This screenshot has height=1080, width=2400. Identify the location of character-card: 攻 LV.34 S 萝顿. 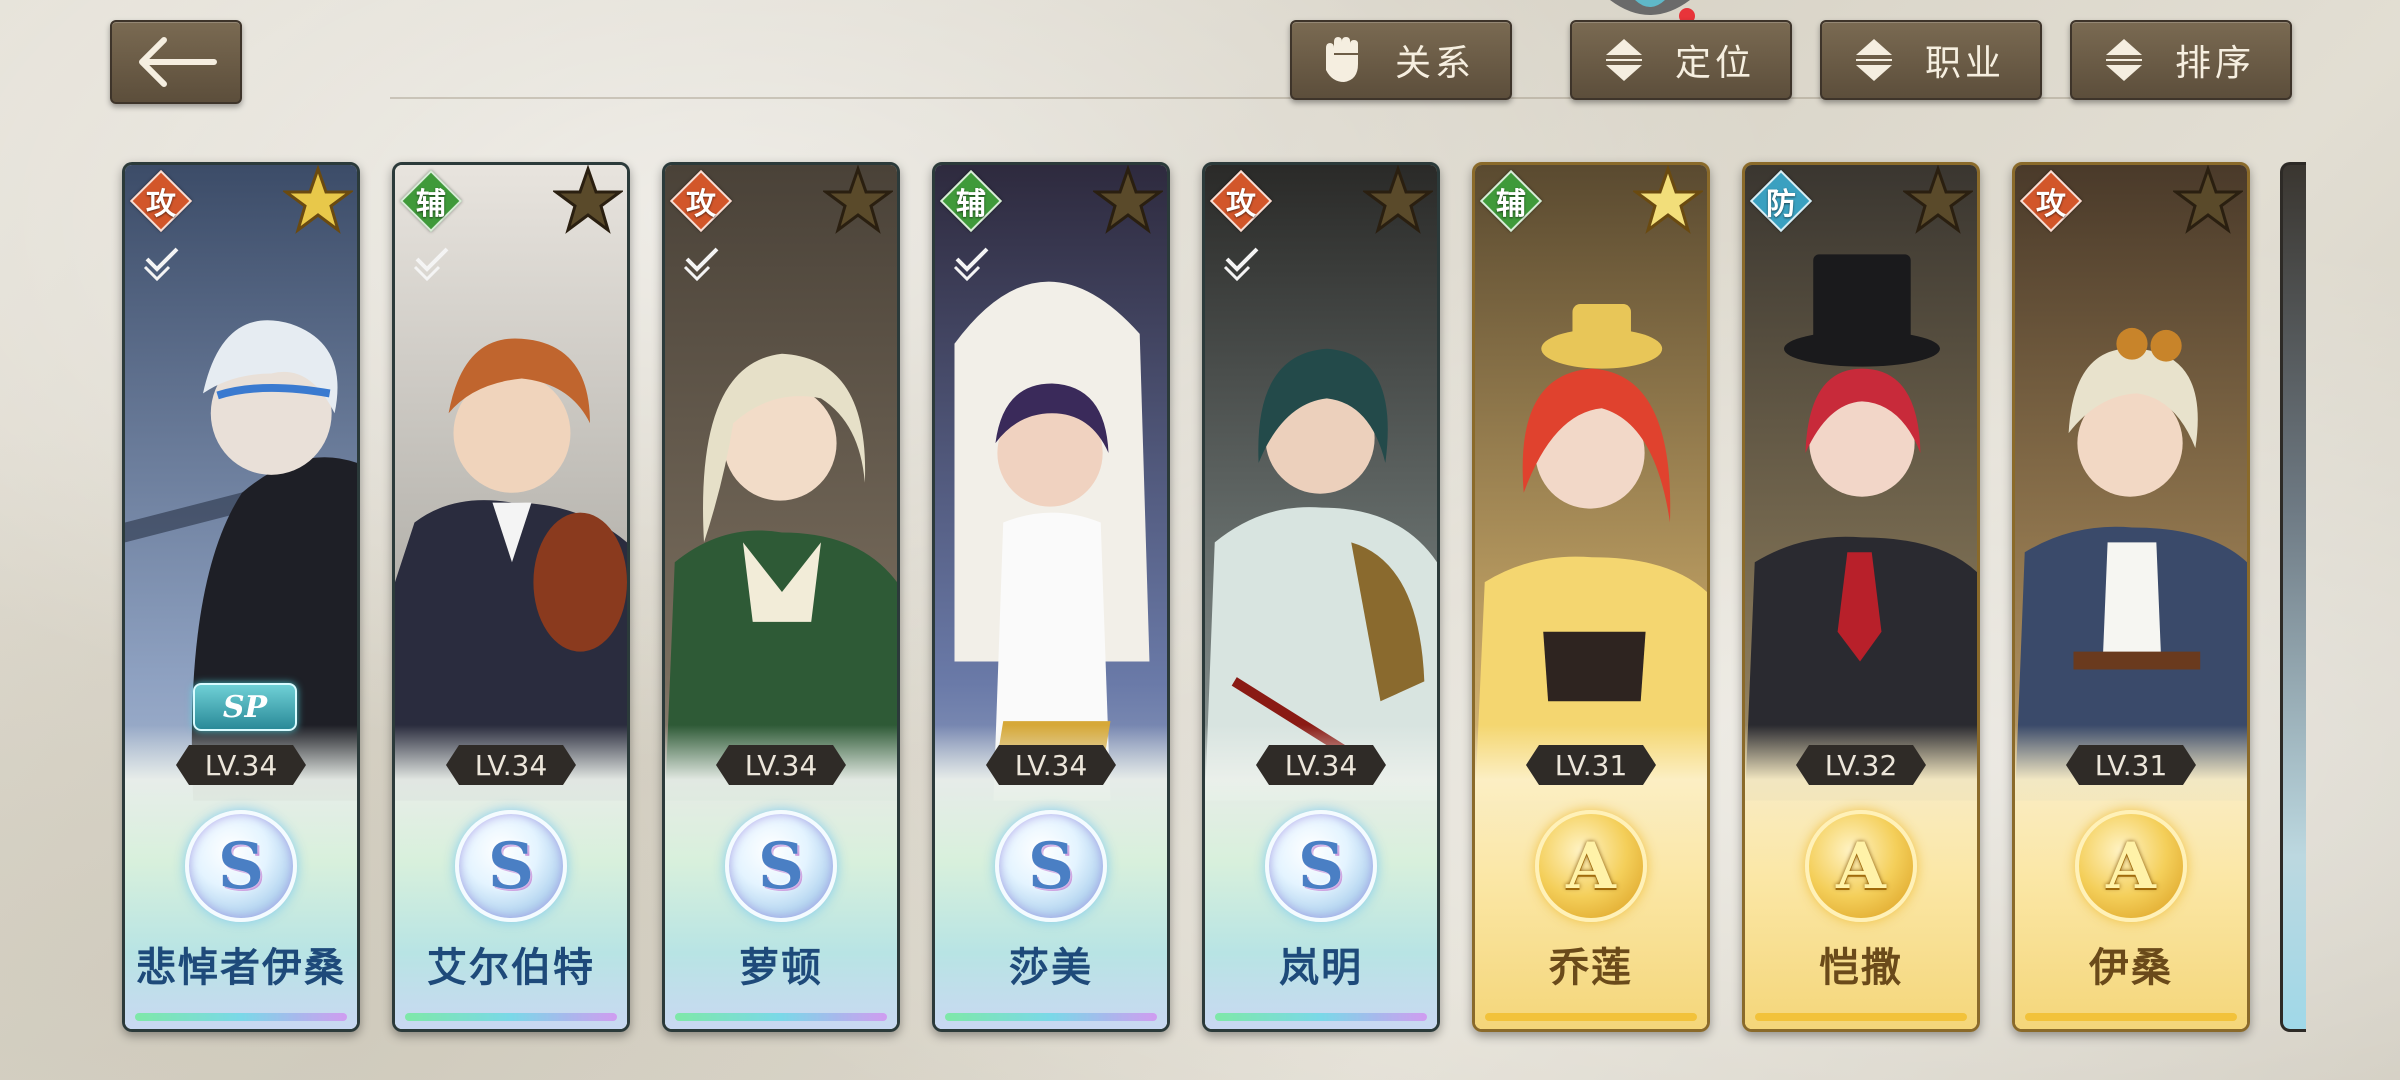
(781, 597).